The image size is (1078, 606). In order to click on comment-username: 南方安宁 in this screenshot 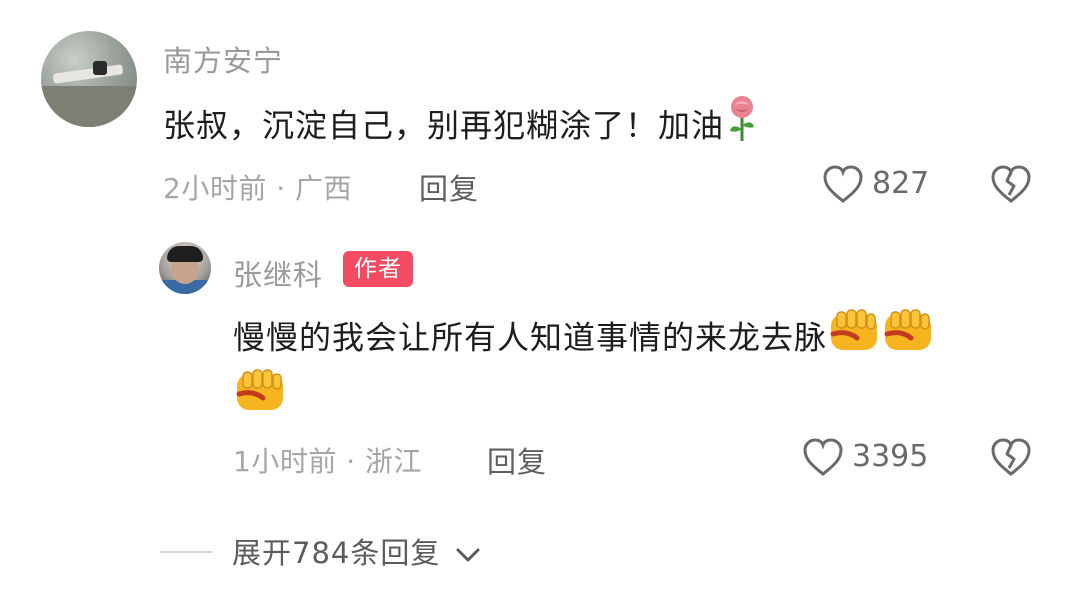, I will do `click(223, 59)`.